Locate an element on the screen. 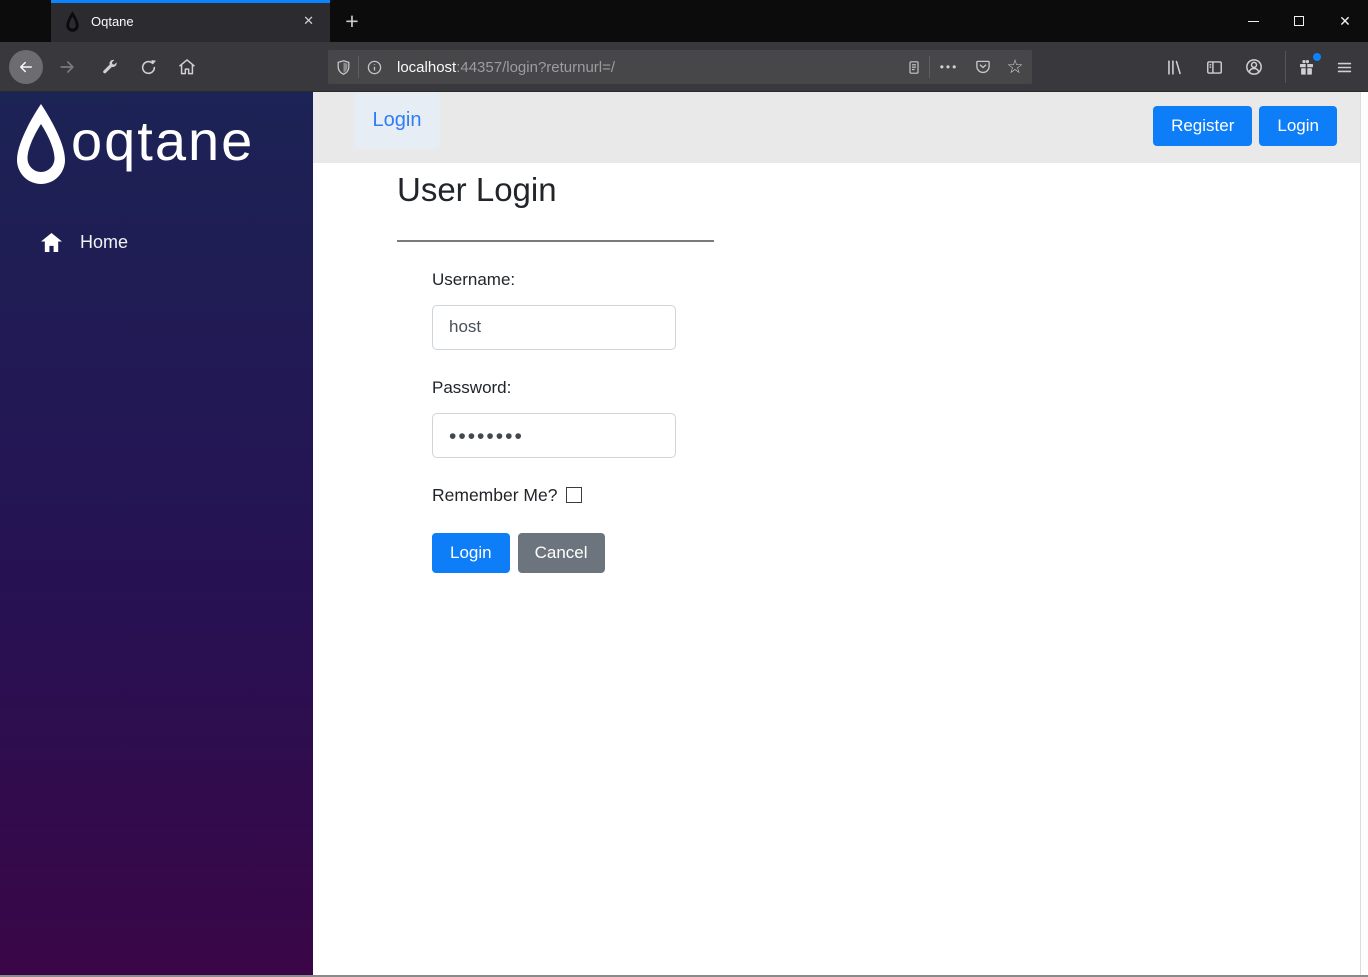 The width and height of the screenshot is (1368, 977). reader-mode-button is located at coordinates (914, 67).